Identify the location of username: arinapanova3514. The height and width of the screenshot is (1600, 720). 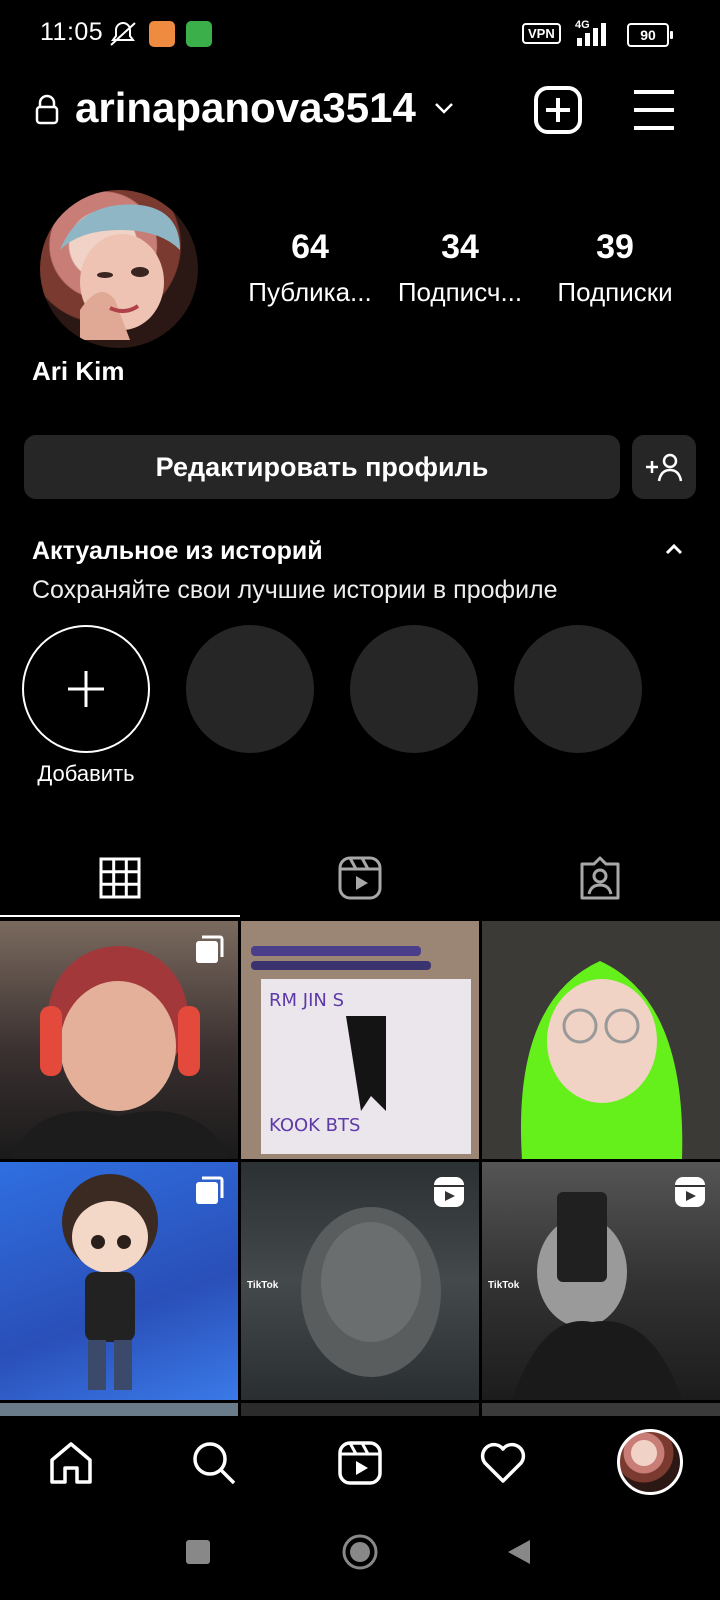
(245, 107).